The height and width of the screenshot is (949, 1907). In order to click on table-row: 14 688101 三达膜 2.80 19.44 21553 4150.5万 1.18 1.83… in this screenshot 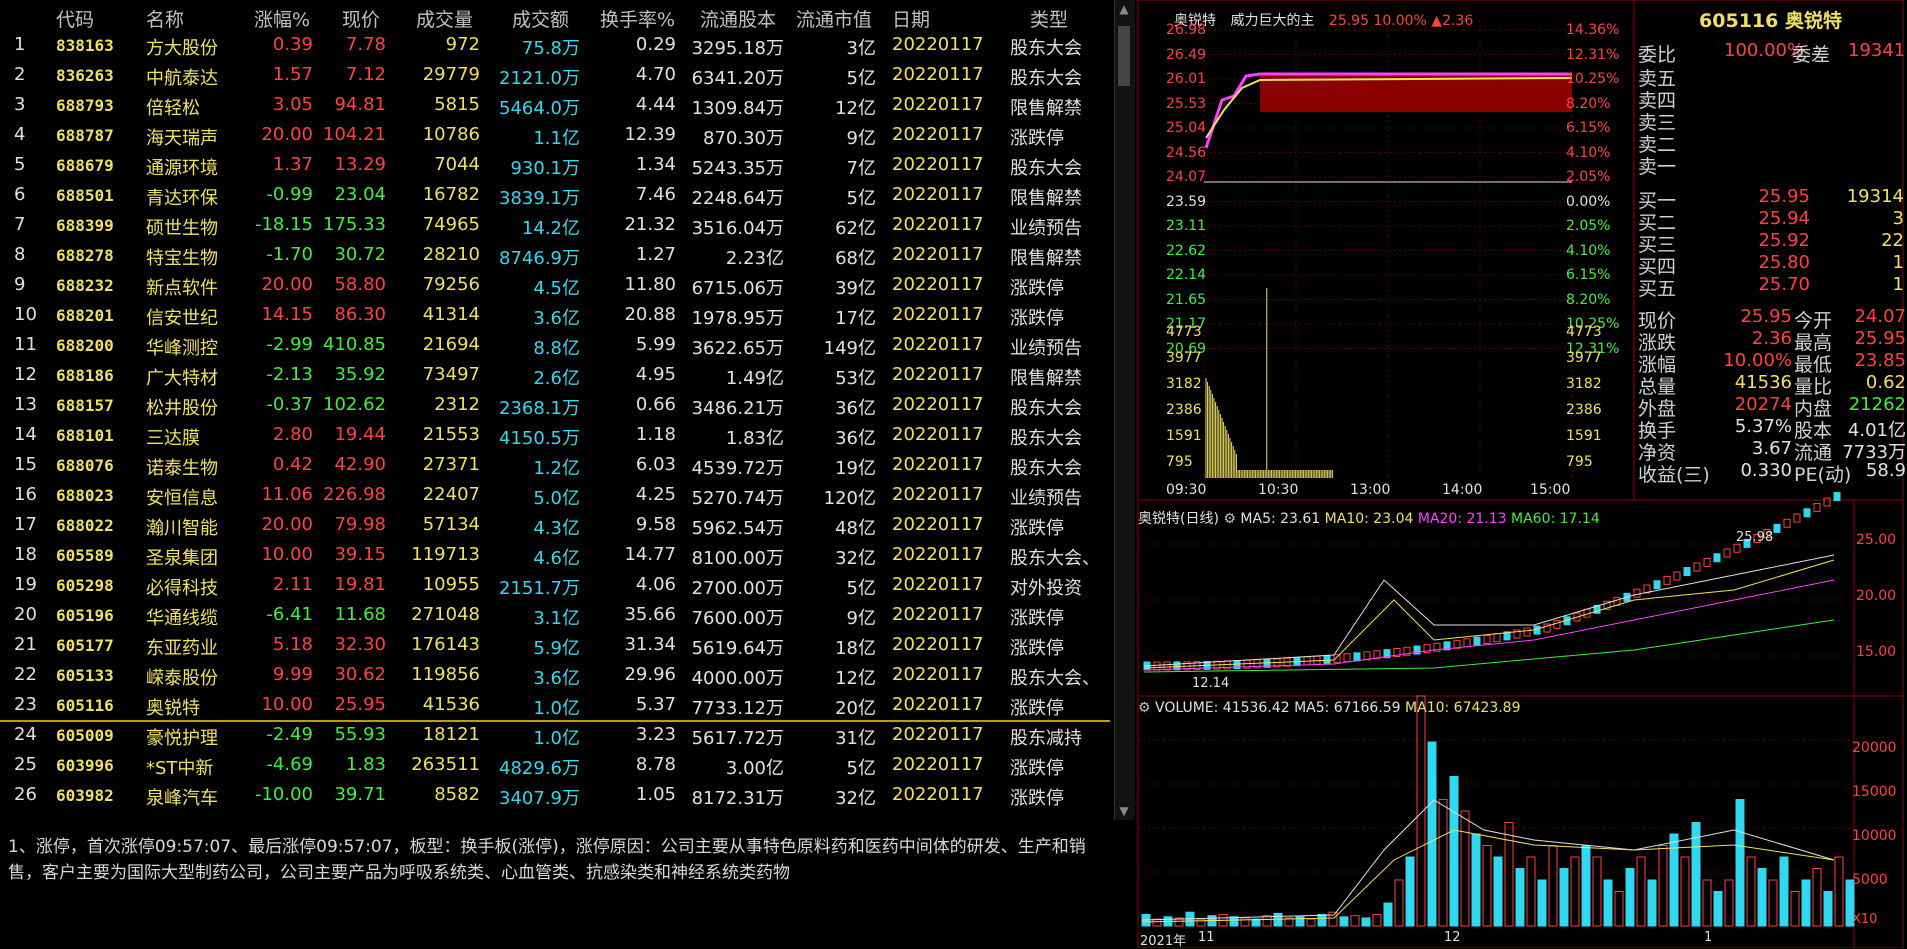, I will do `click(555, 435)`.